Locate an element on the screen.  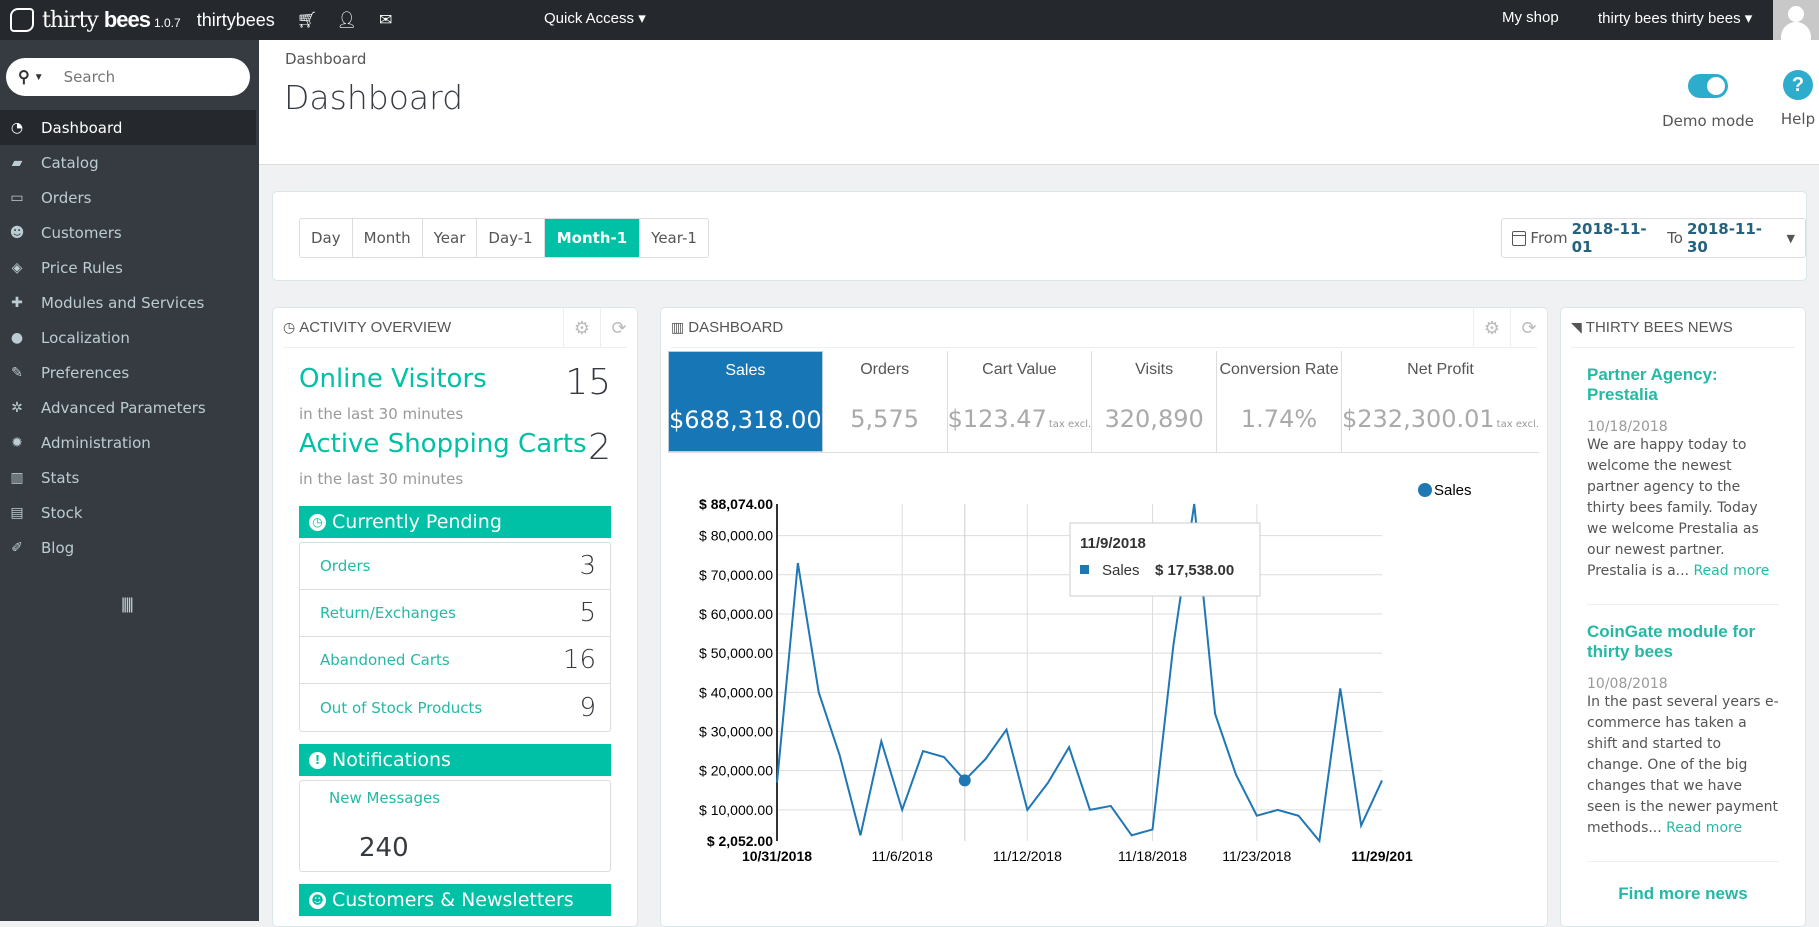
cart-icon: 🛒︎ is located at coordinates (307, 20).